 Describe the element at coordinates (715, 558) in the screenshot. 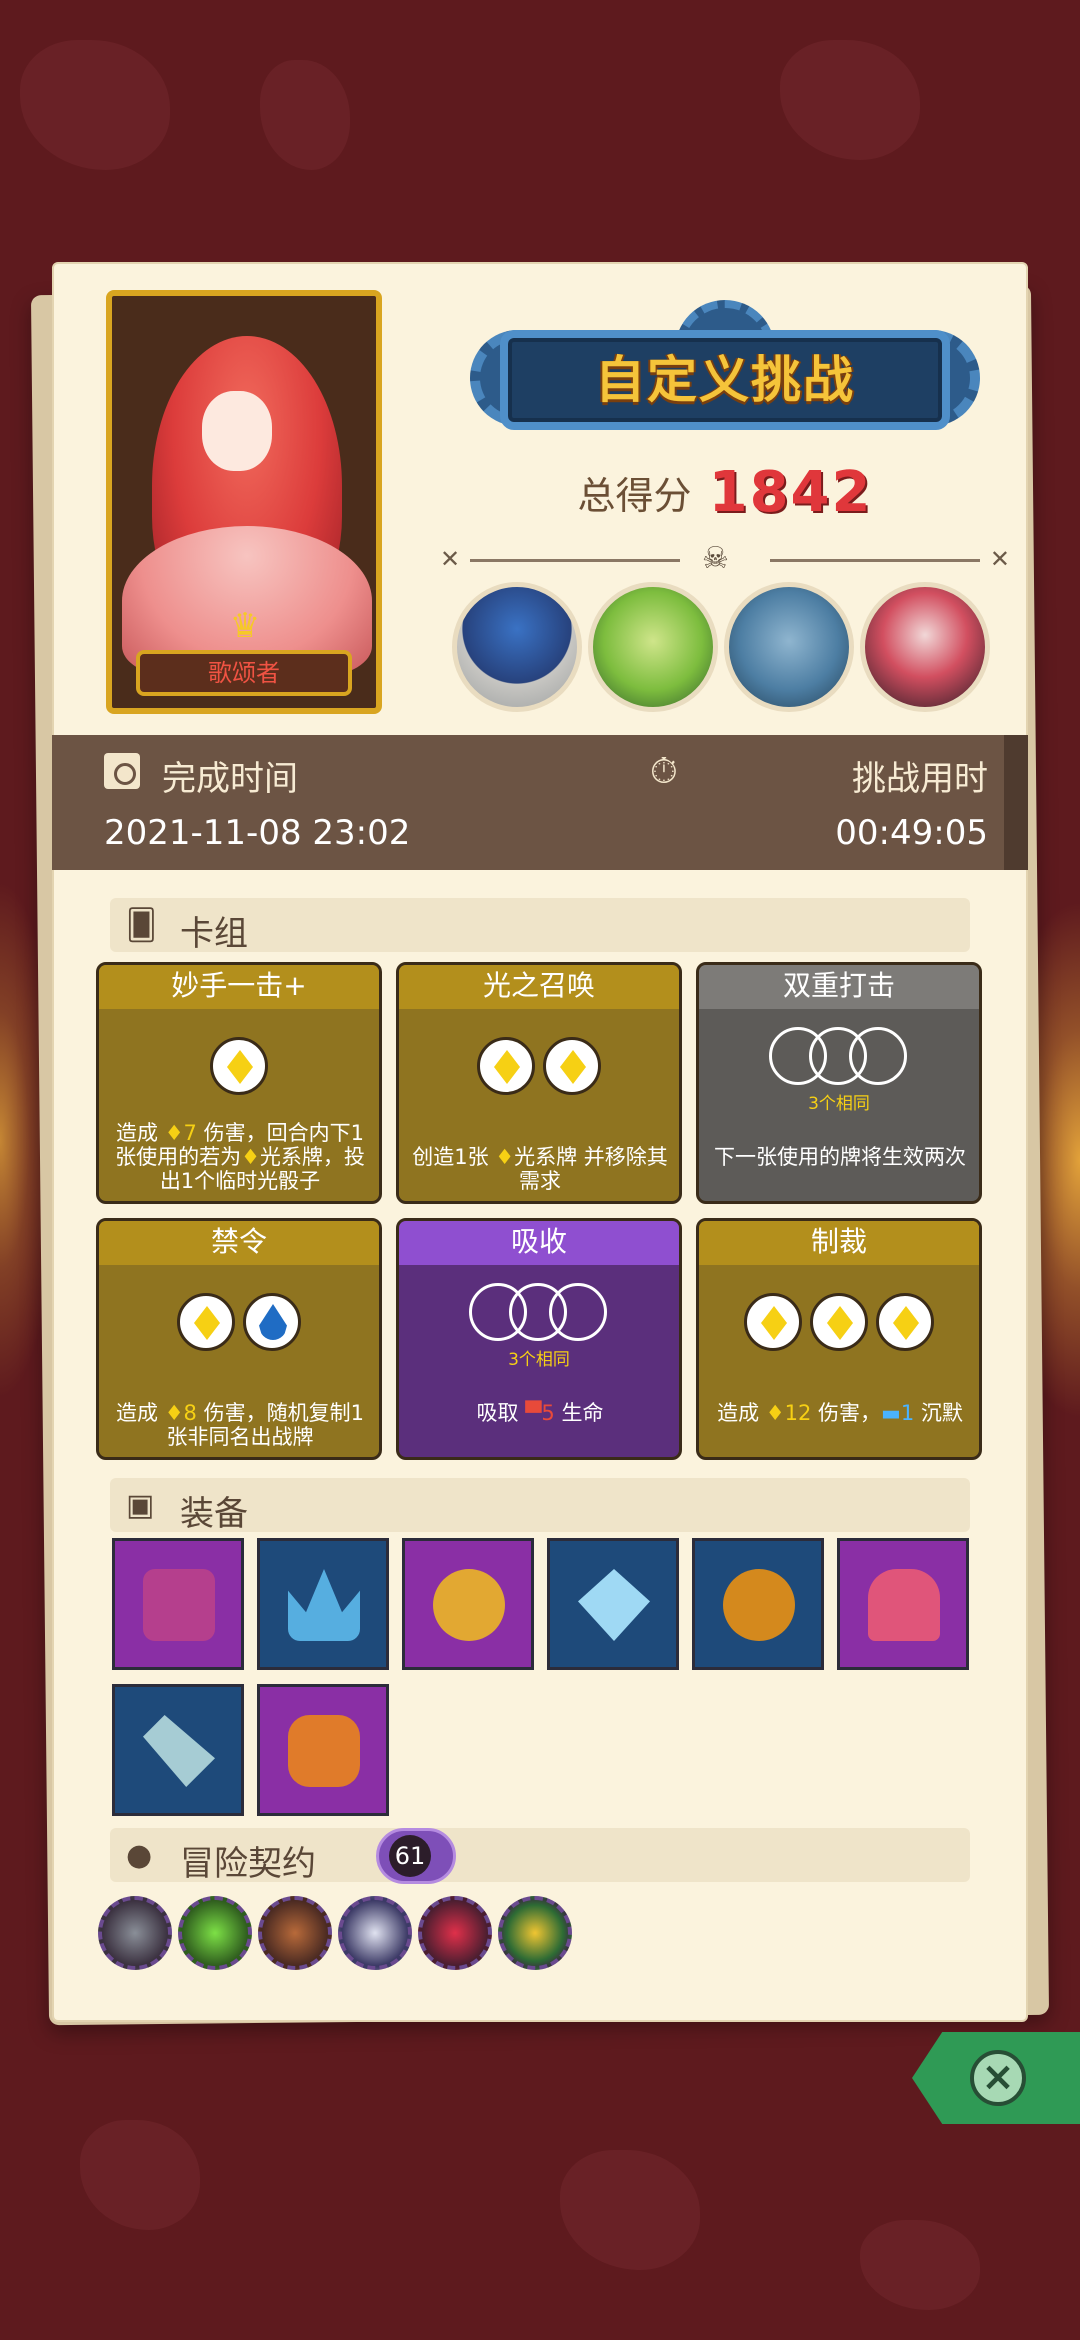

I see `skull-icon: ☠` at that location.